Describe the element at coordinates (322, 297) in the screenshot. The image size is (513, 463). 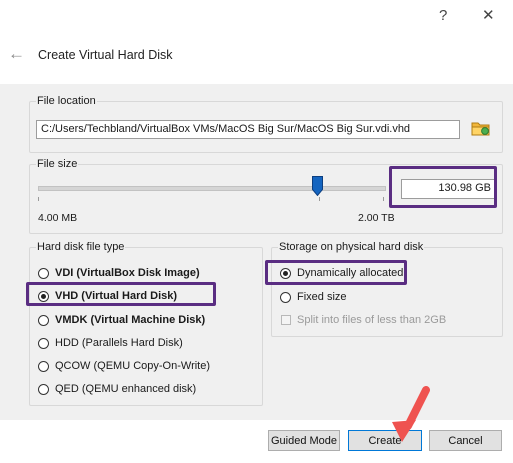
I see `radio-fixed-label: Fixed size` at that location.